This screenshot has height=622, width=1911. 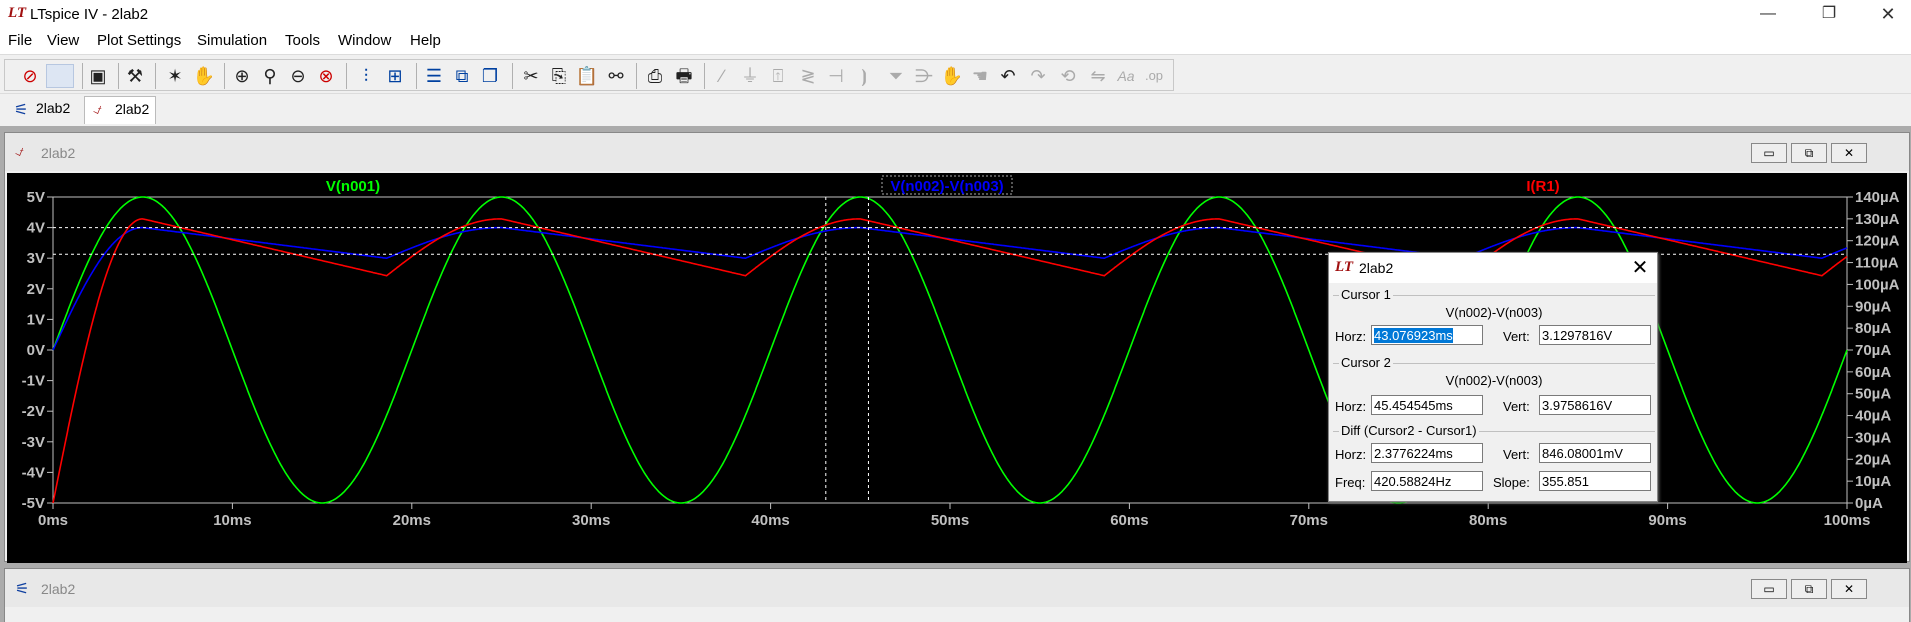 What do you see at coordinates (41, 110) in the screenshot?
I see `tab-schematic: ⚟ 2lab2` at bounding box center [41, 110].